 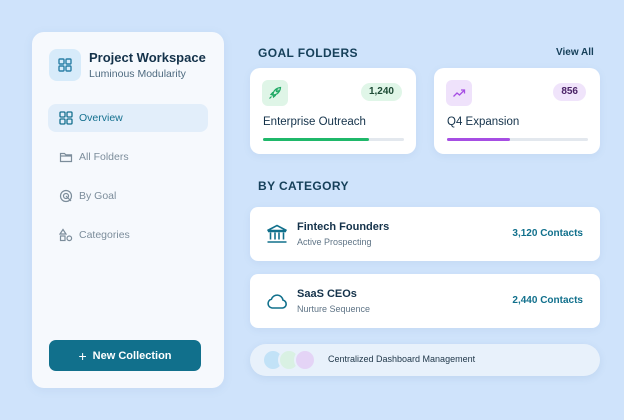 What do you see at coordinates (308, 53) in the screenshot?
I see `goal-folders-title: GOAL FOLDERS` at bounding box center [308, 53].